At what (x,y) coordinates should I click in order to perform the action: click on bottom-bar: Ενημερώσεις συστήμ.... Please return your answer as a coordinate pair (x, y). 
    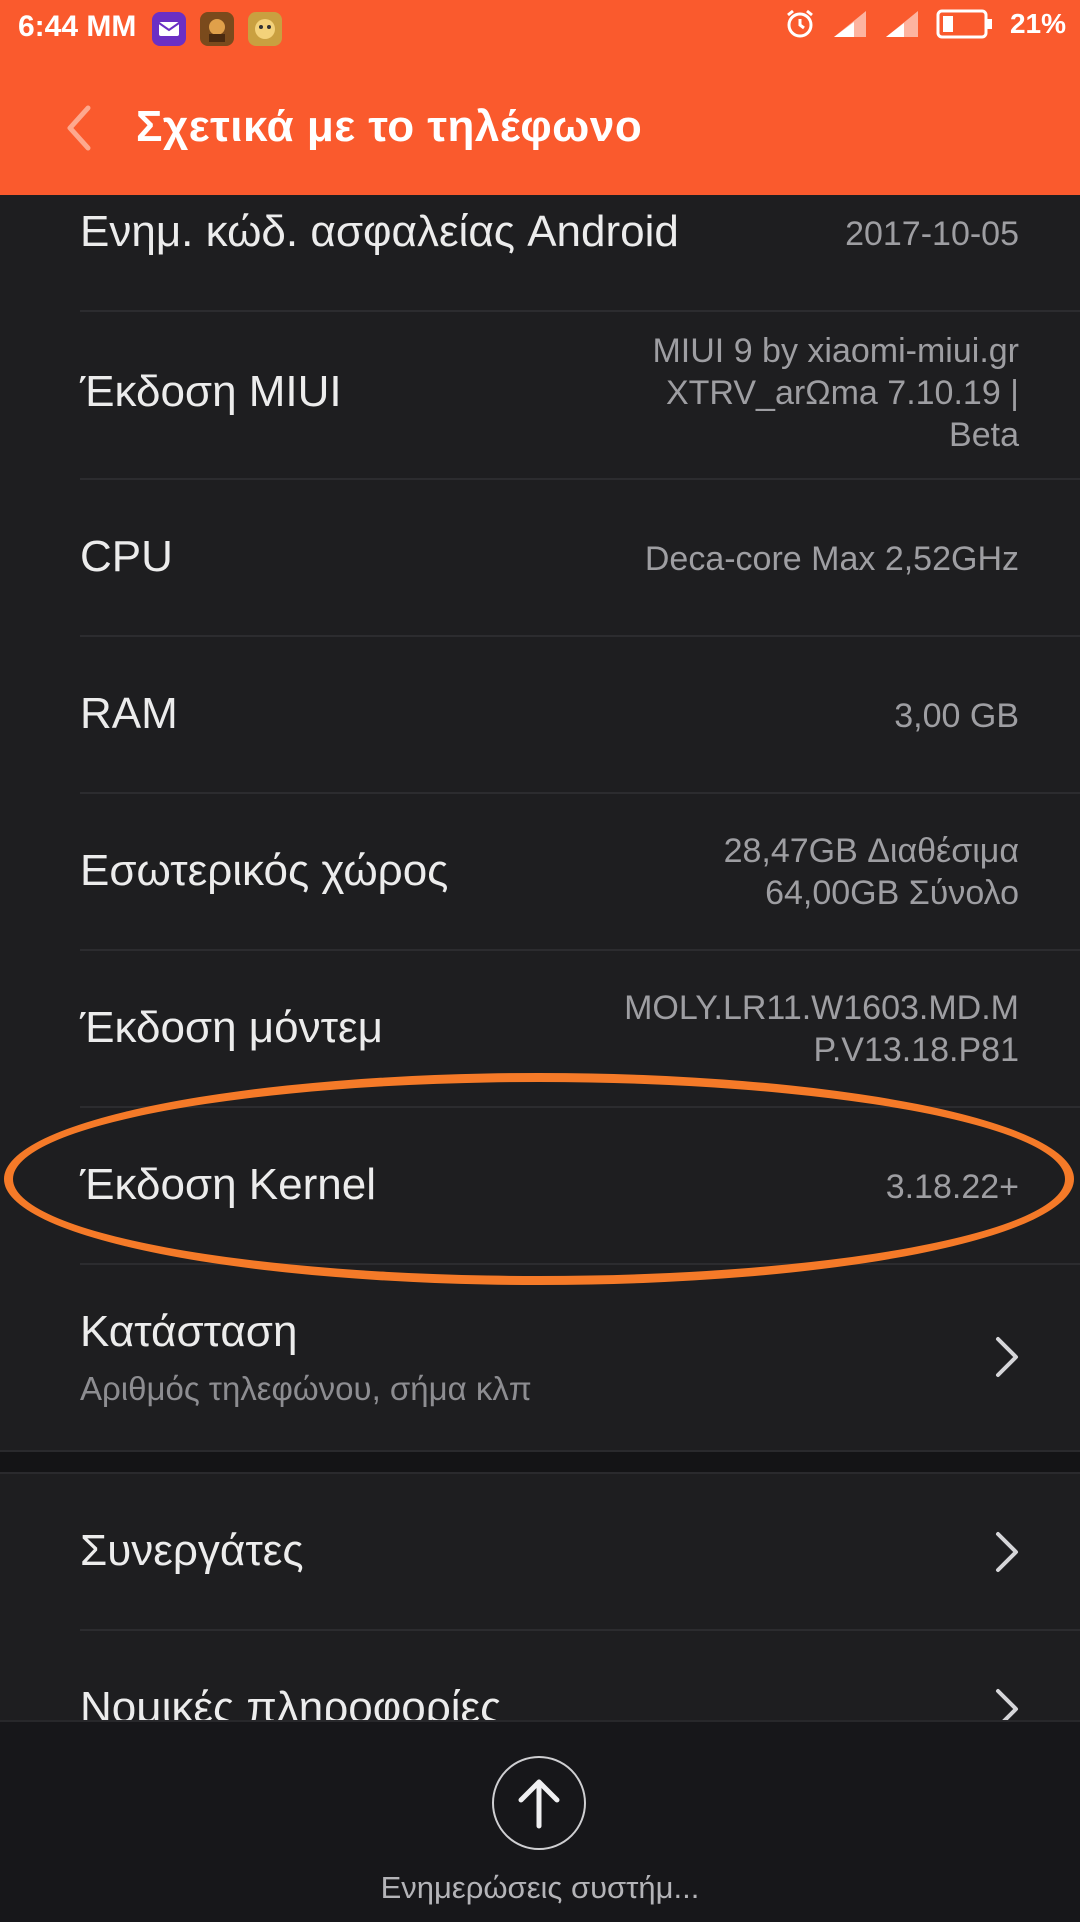
    Looking at the image, I should click on (540, 1821).